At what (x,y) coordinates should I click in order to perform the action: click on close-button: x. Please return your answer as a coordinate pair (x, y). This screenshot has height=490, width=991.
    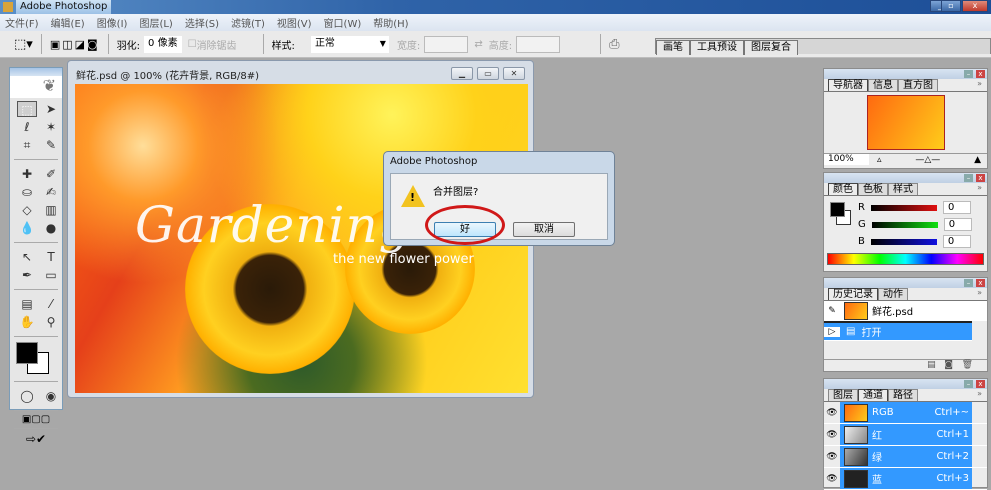
    Looking at the image, I should click on (975, 6).